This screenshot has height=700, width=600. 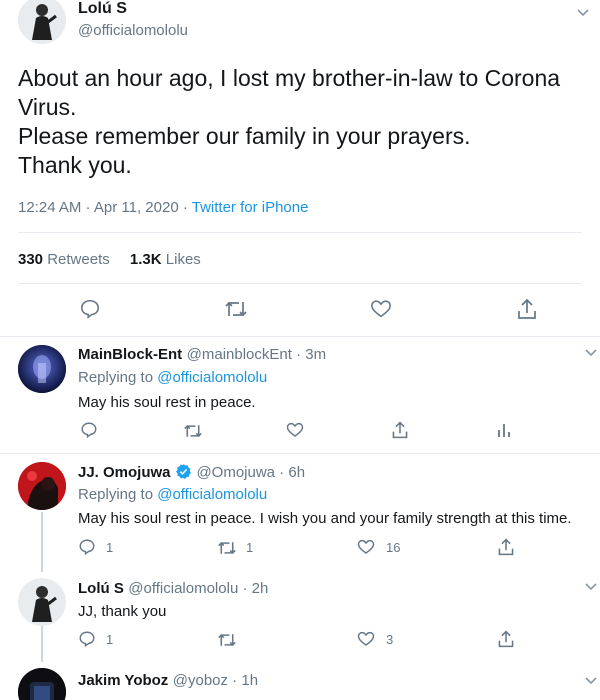 I want to click on stats-row: 330 Retweets 1.3K Likes, so click(x=109, y=259).